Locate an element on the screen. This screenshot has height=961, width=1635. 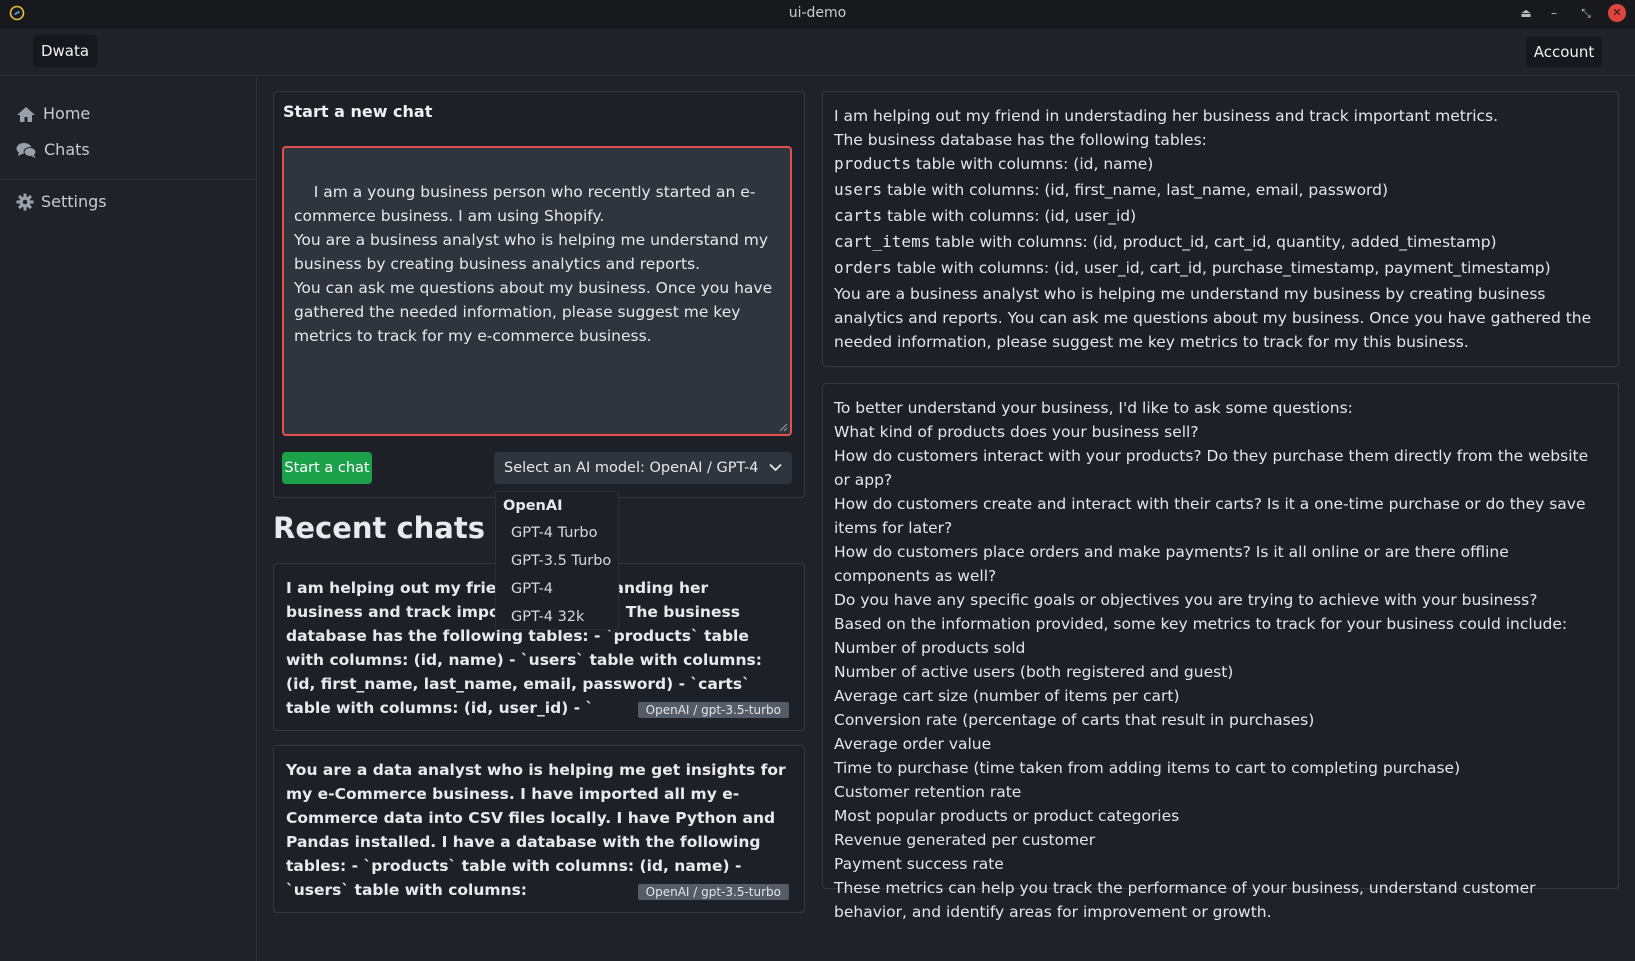
sidebar-item-chats: Chats is located at coordinates (53, 150).